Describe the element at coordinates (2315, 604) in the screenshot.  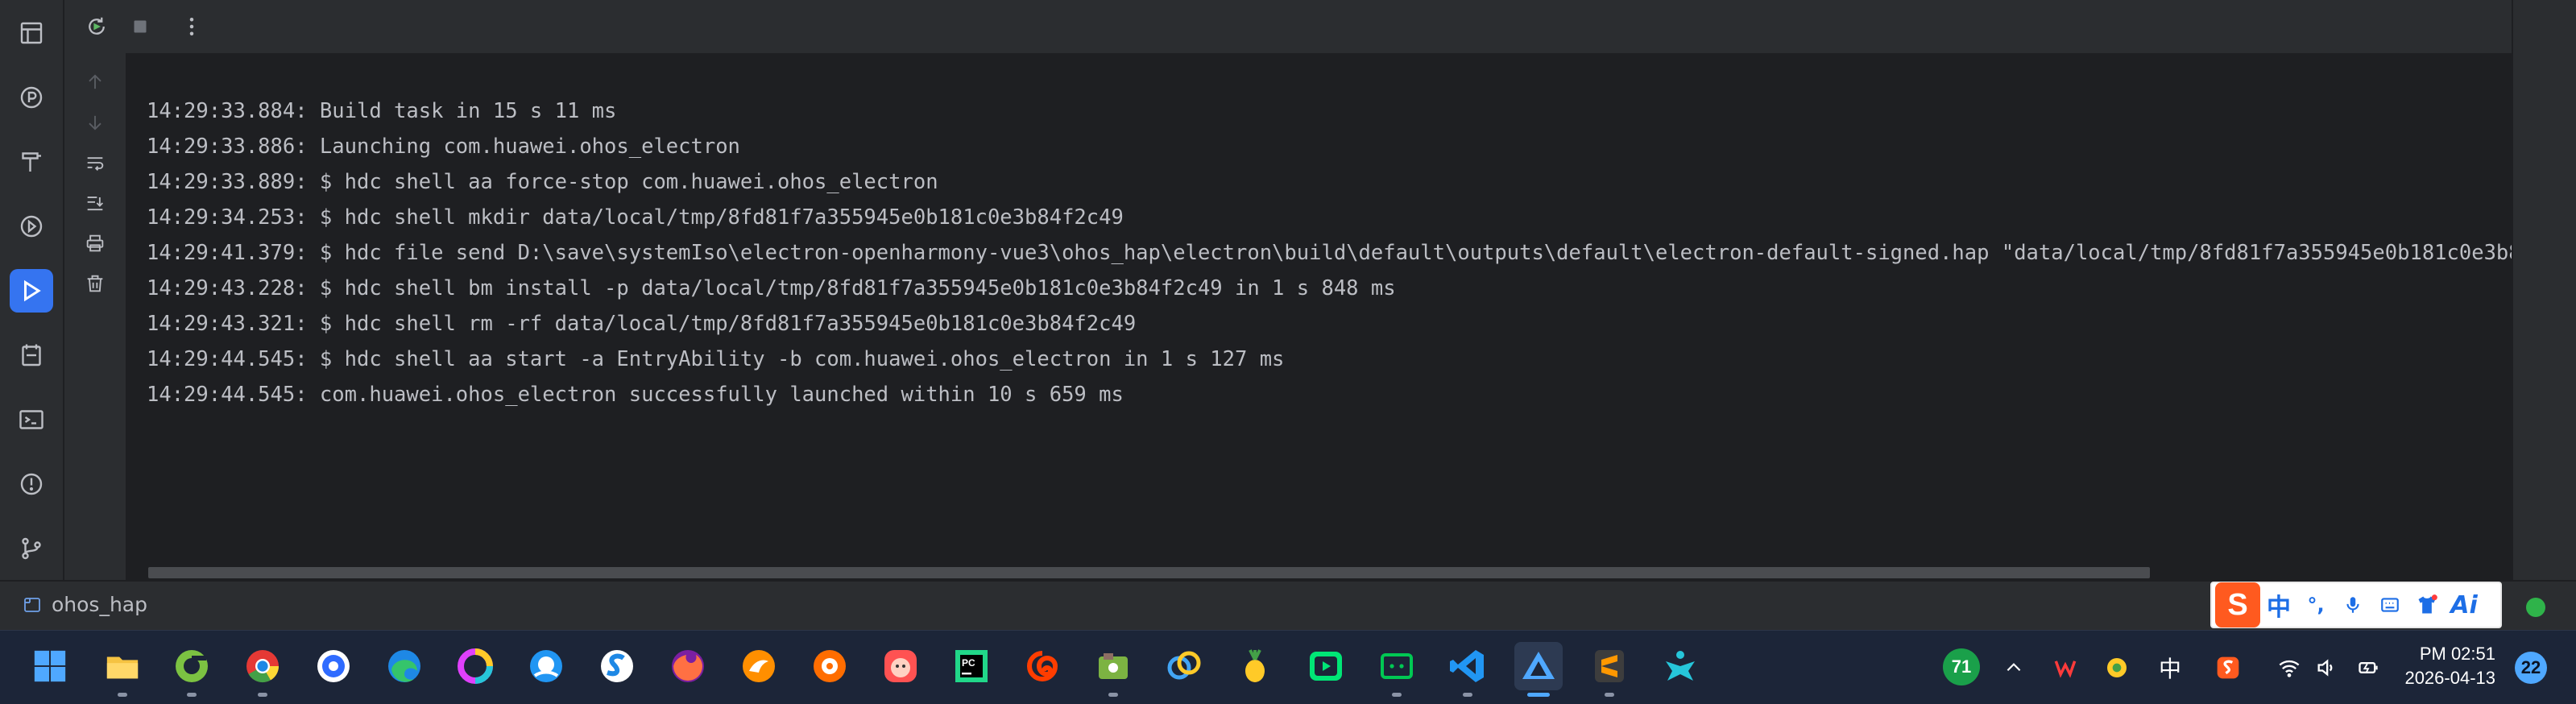
I see `ime-punctuation: °,` at that location.